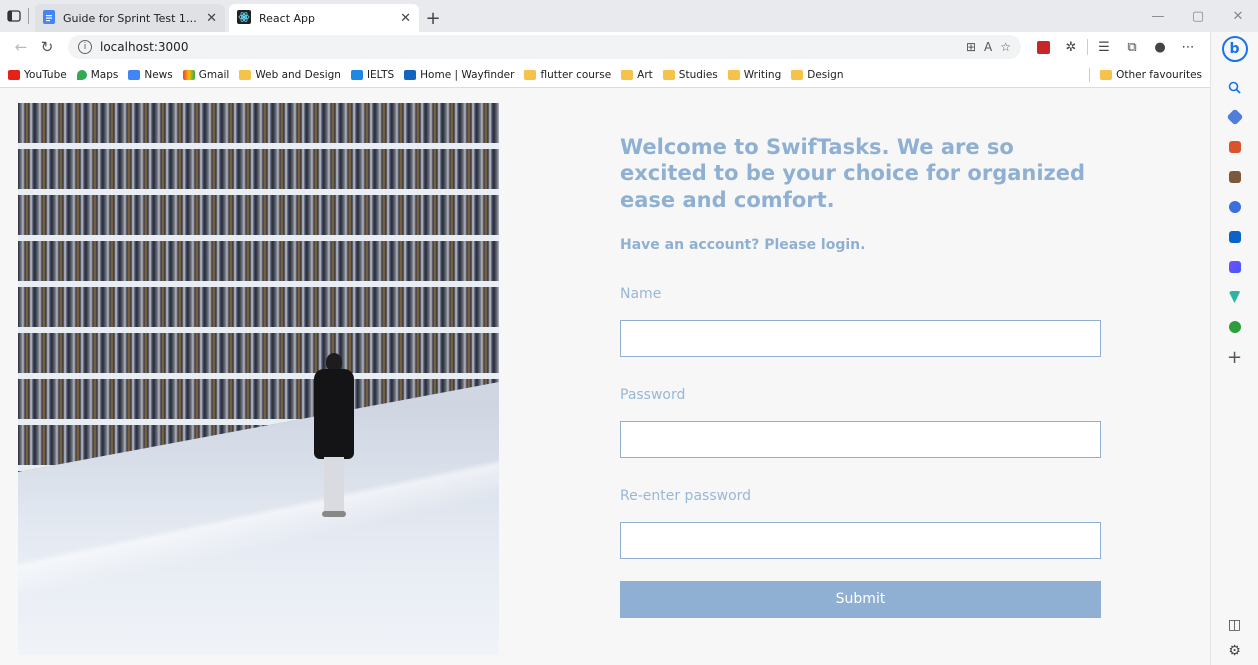  Describe the element at coordinates (81, 74) in the screenshot. I see `maps-icon` at that location.